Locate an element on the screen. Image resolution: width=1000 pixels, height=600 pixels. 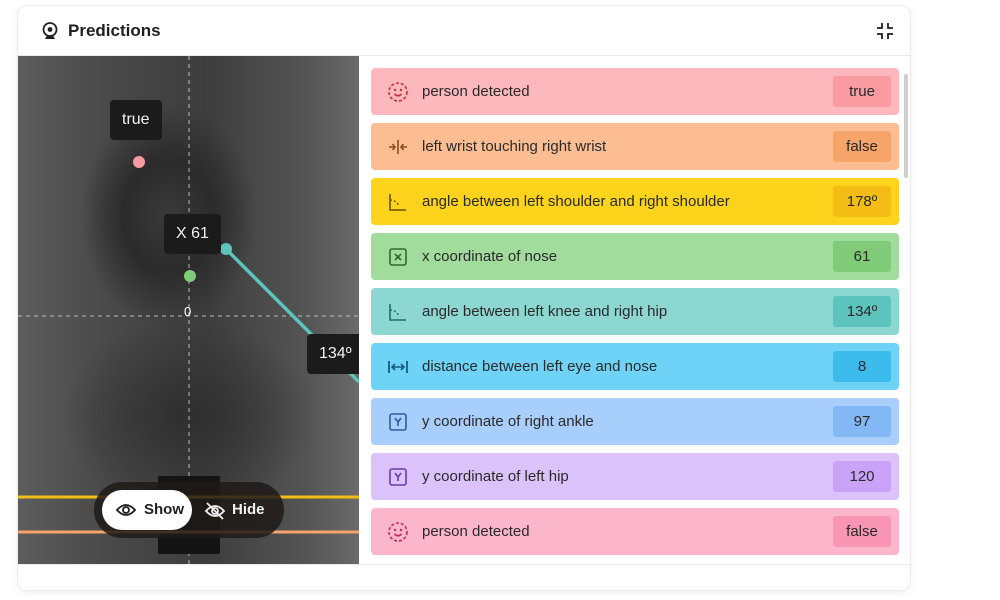
panel-header: Predictions is located at coordinates (464, 31).